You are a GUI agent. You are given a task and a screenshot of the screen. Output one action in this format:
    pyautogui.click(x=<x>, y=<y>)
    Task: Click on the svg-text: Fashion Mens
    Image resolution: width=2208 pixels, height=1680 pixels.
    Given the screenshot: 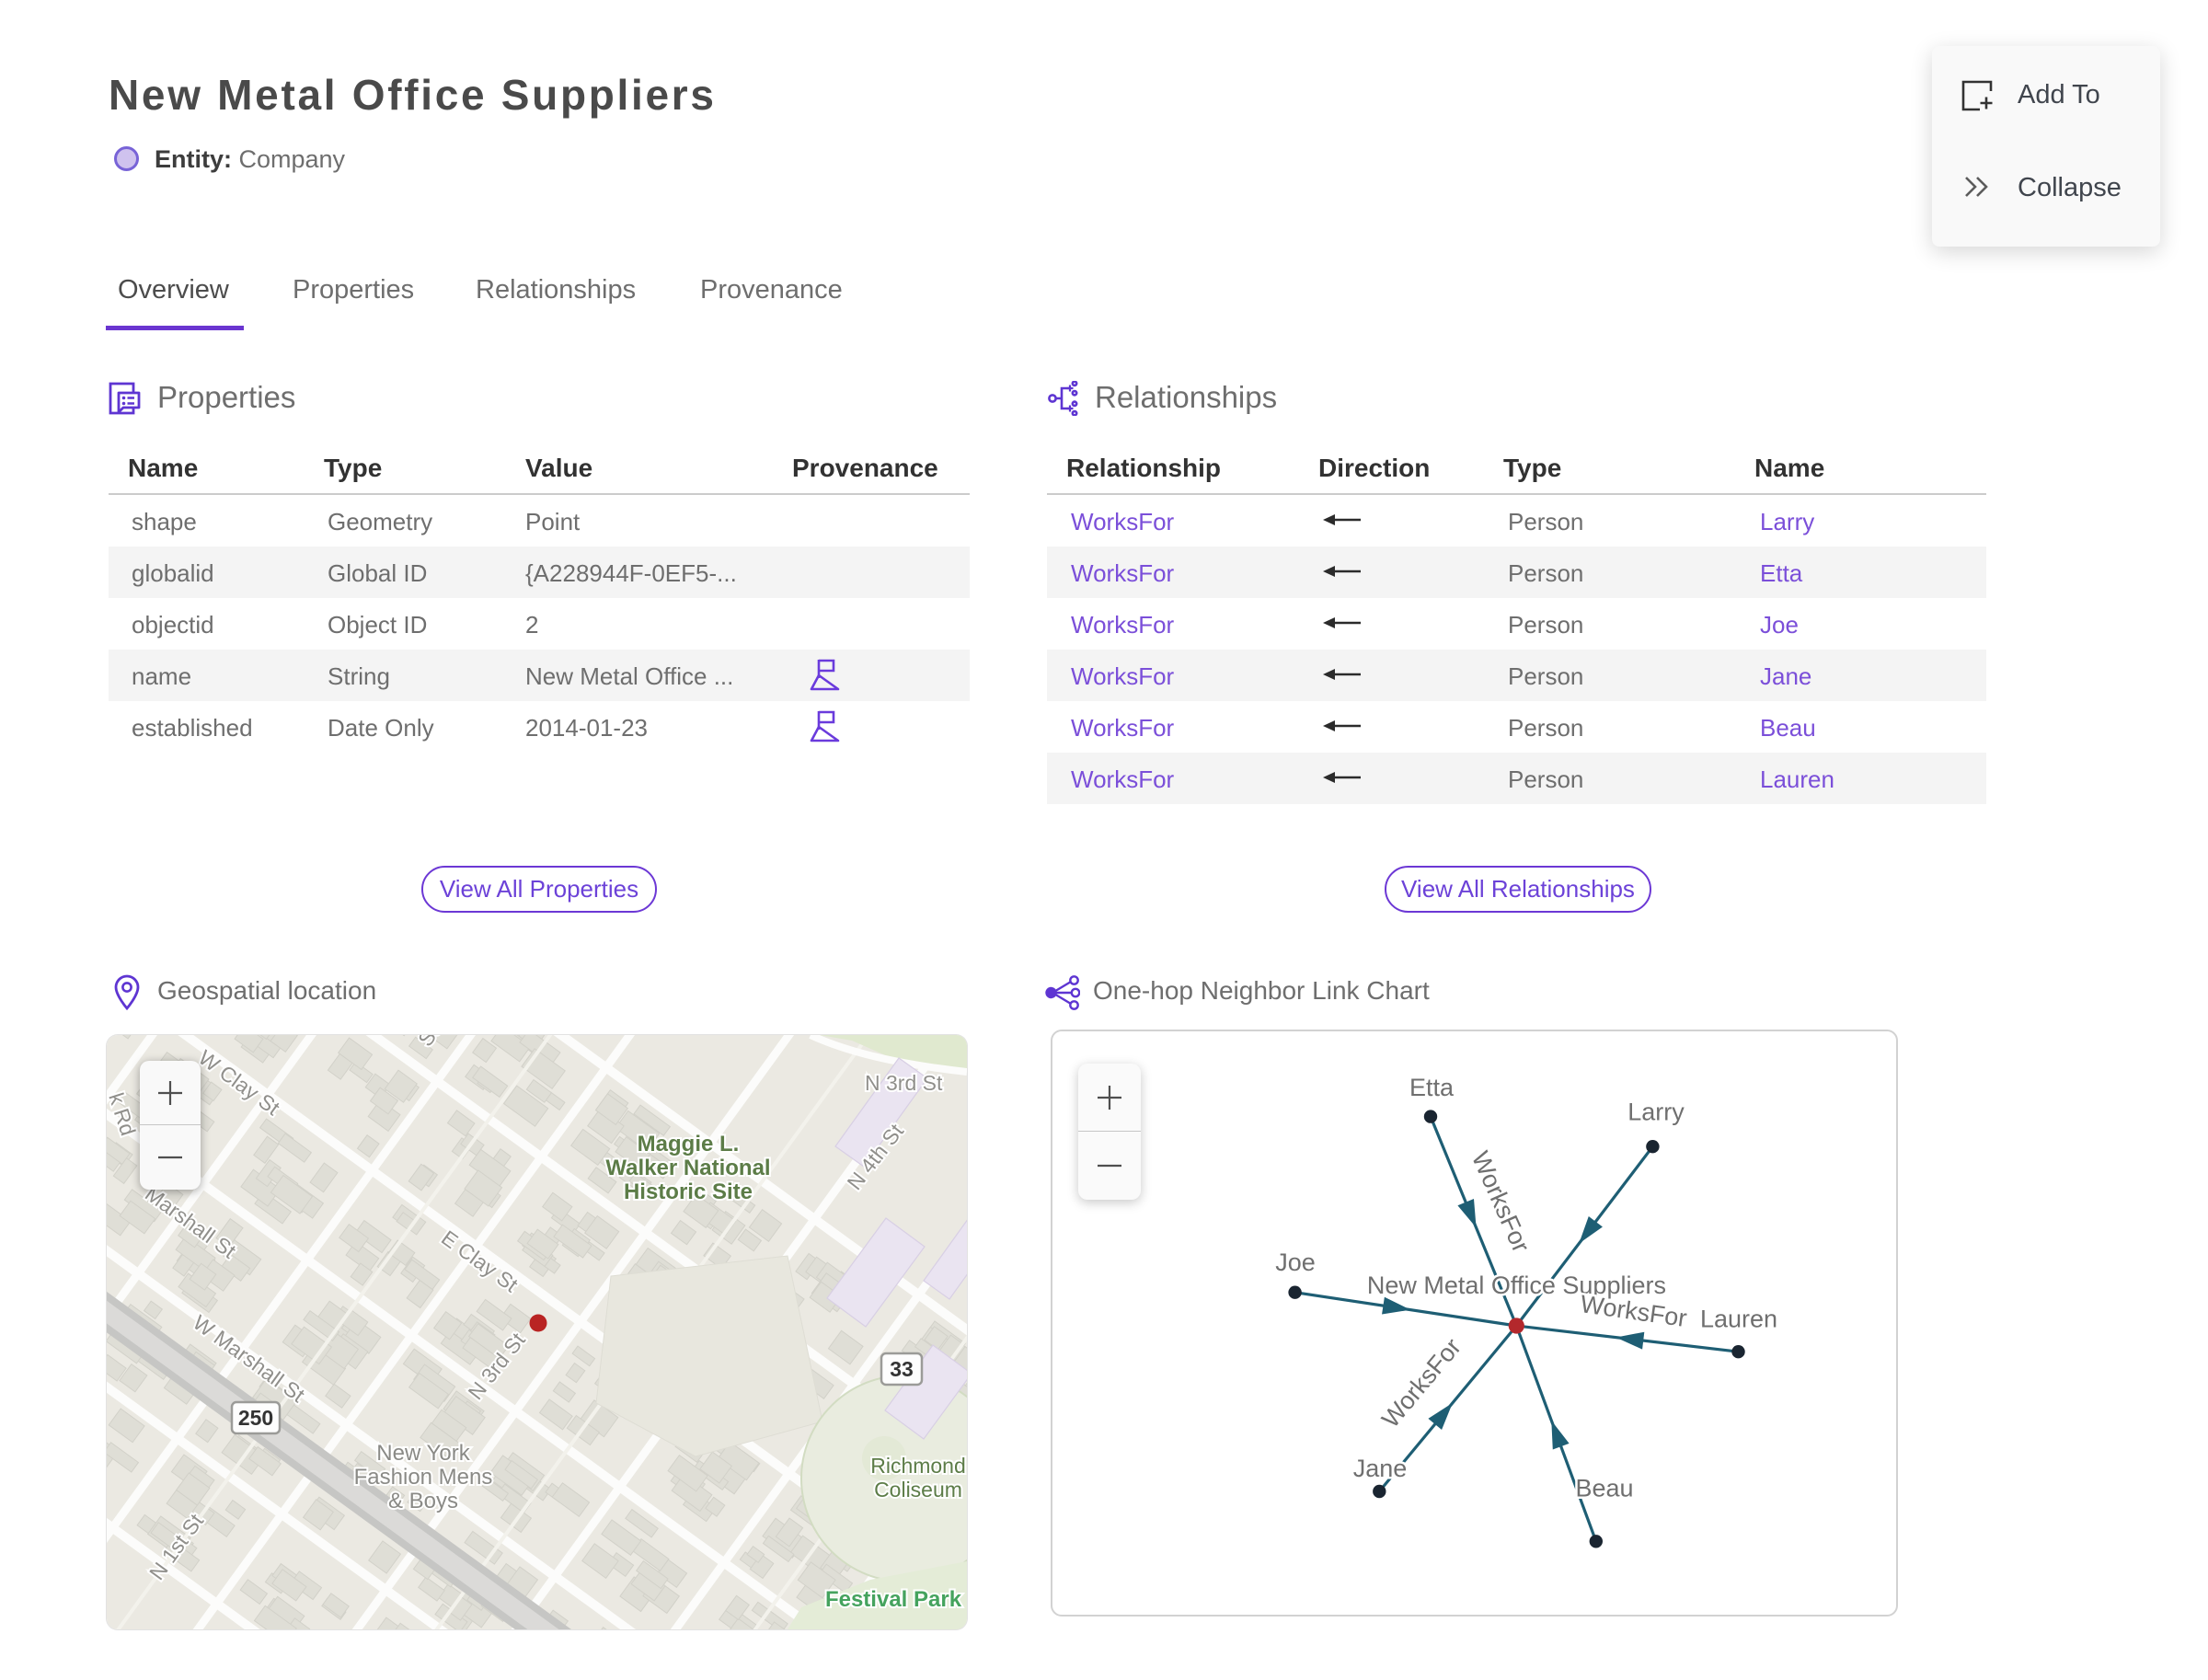 What is the action you would take?
    pyautogui.click(x=423, y=1477)
    